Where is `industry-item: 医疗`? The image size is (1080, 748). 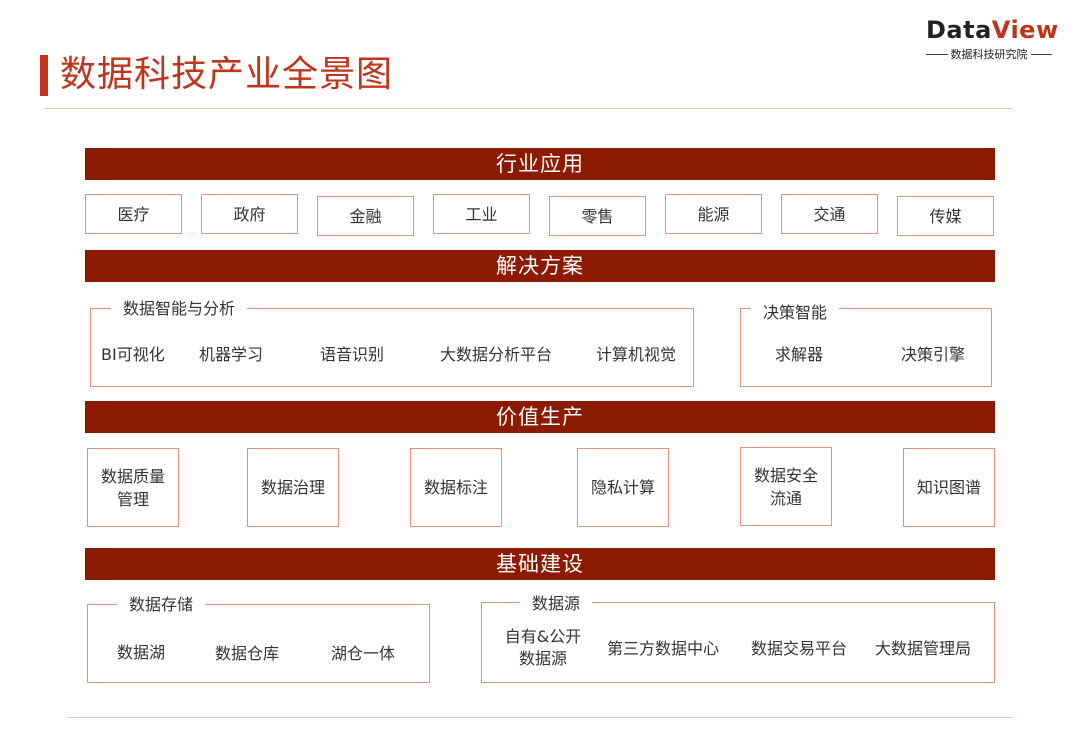
industry-item: 医疗 is located at coordinates (133, 214).